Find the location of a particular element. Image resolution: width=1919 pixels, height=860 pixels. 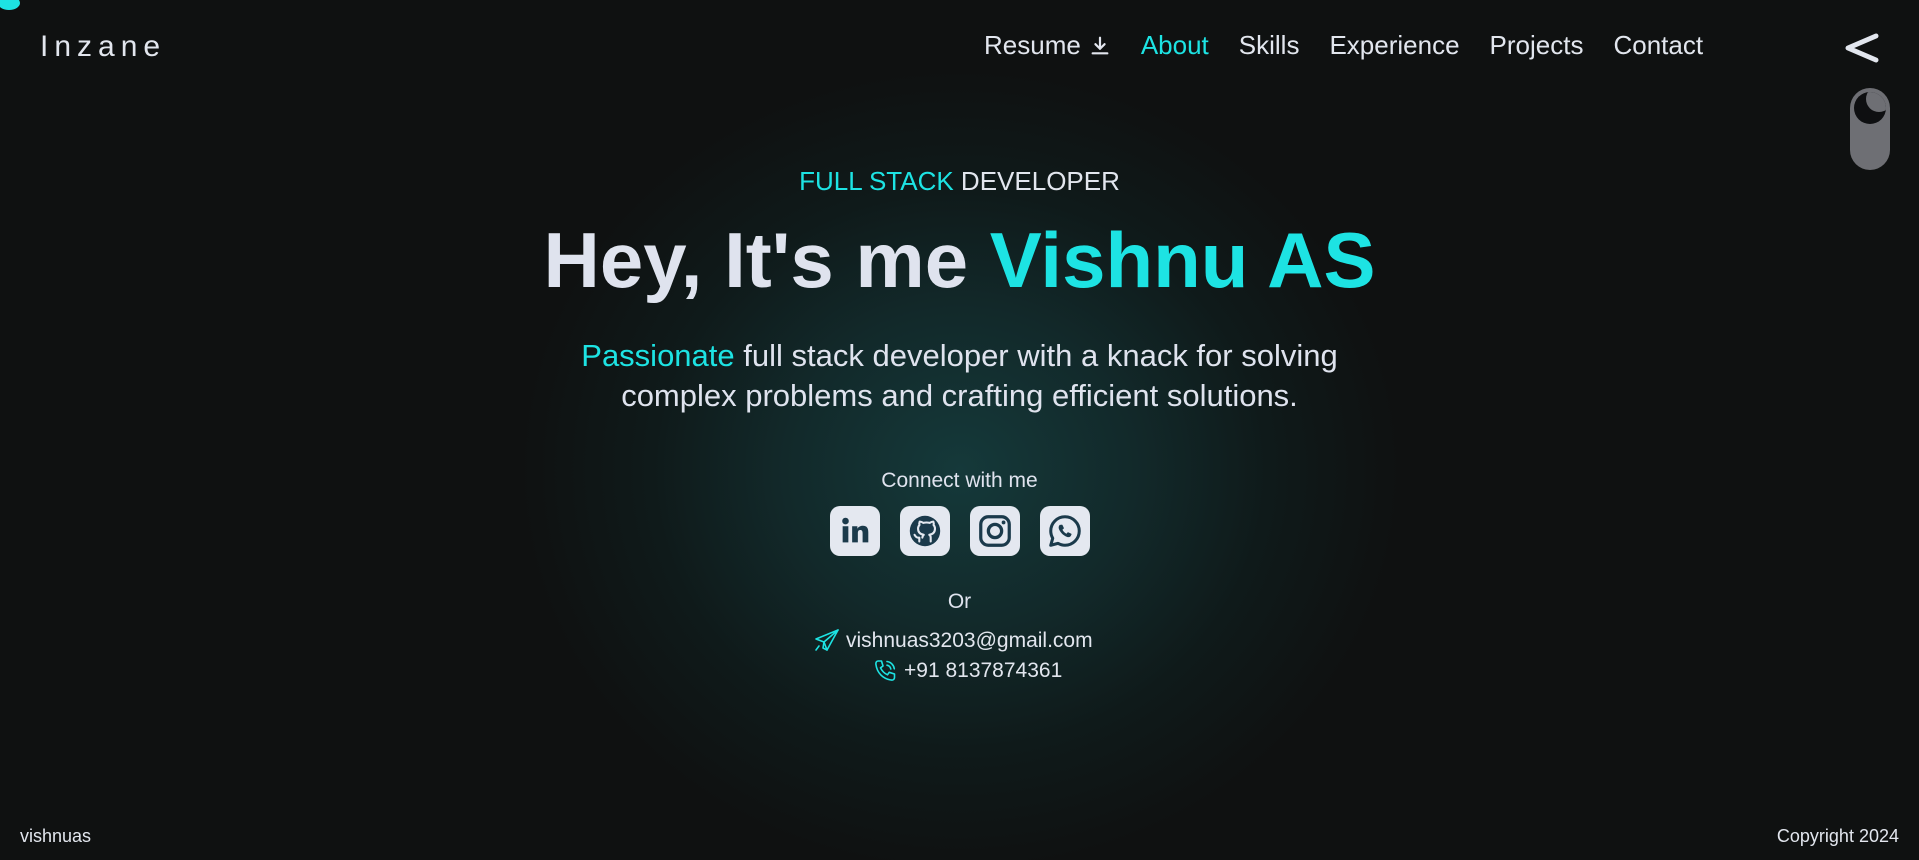

linkedin-button is located at coordinates (855, 531).